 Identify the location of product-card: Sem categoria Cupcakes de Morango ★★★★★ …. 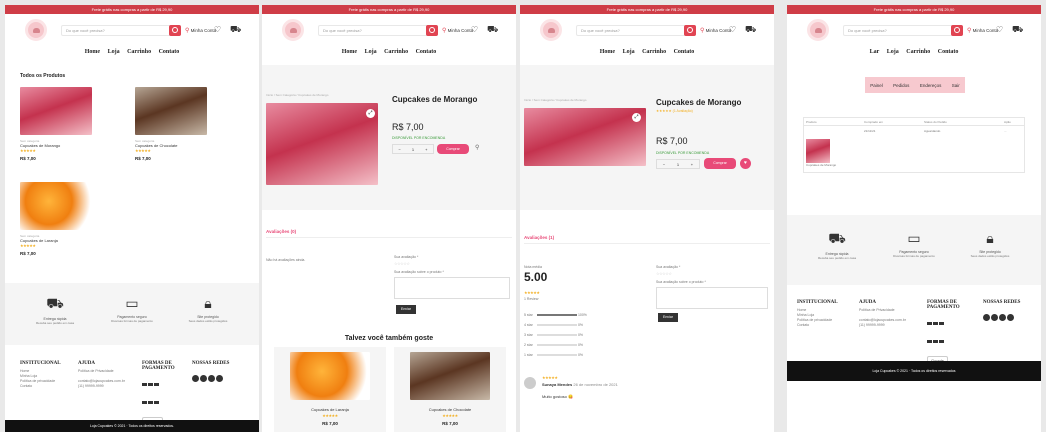
(40, 150).